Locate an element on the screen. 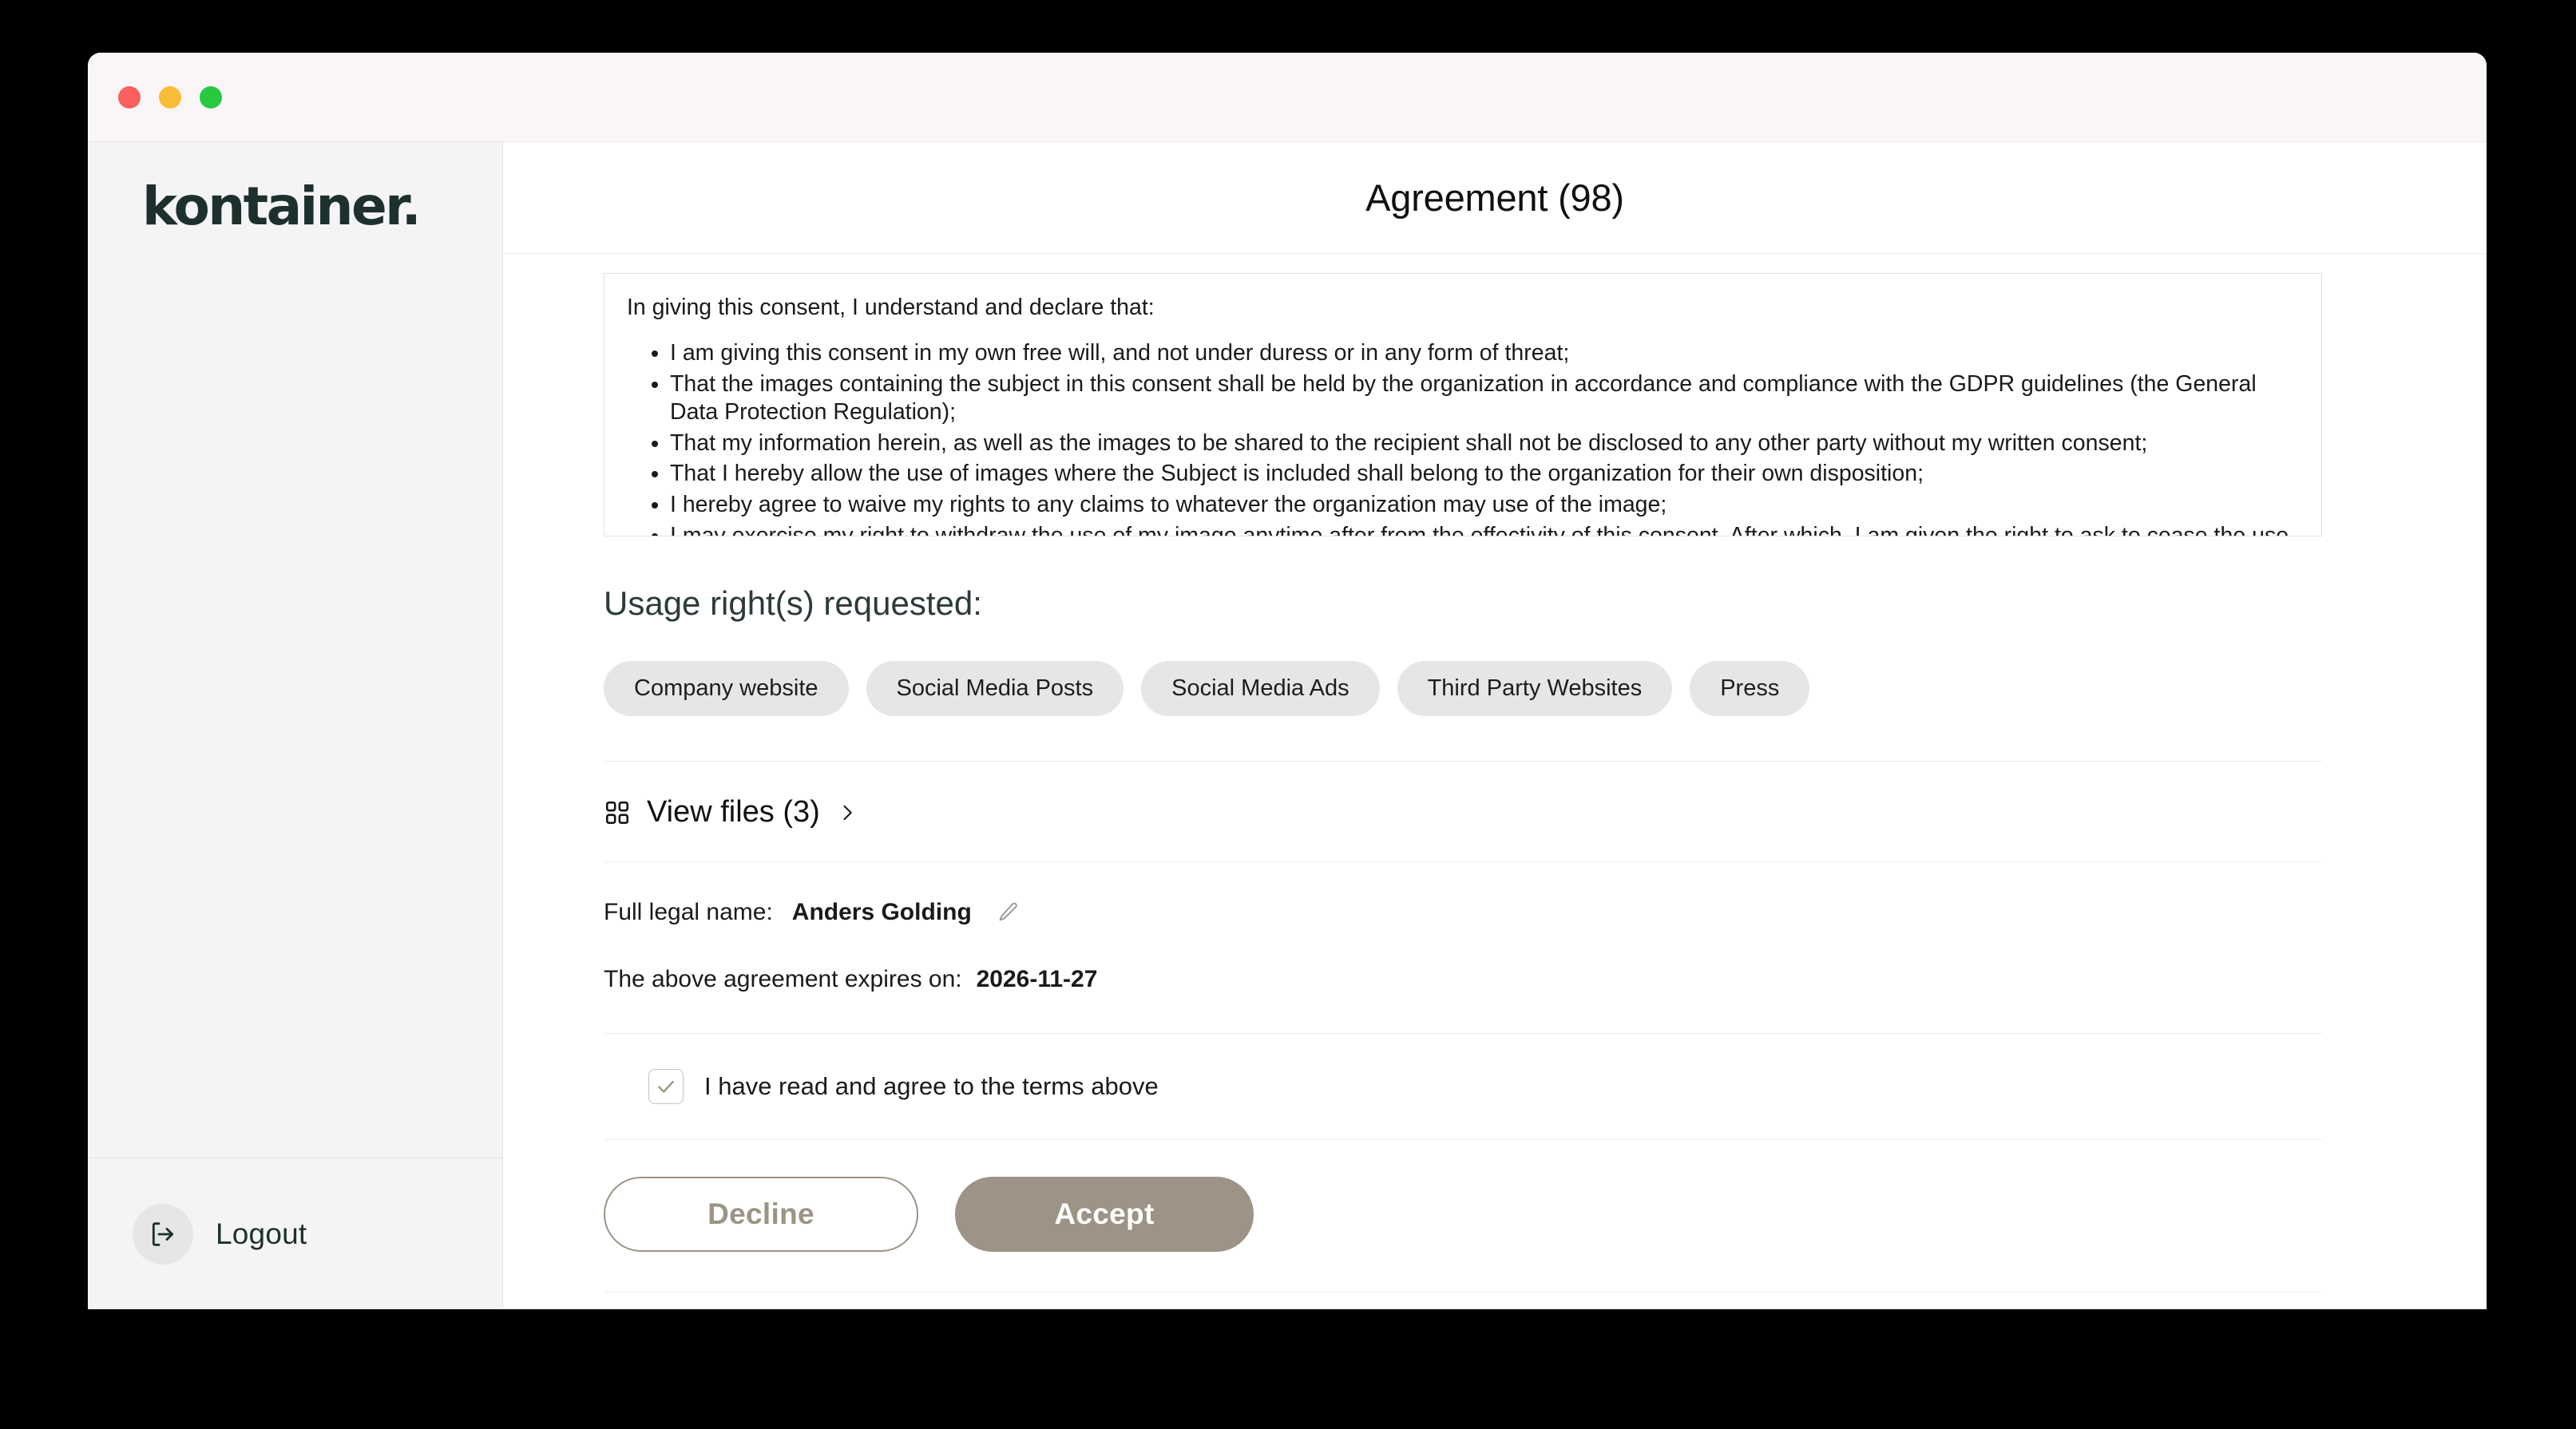 The height and width of the screenshot is (1429, 2576). grid-icon is located at coordinates (617, 812).